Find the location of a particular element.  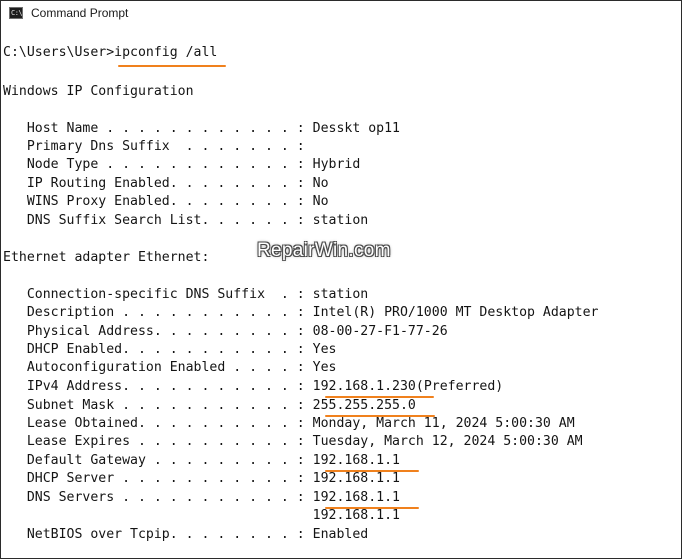

adapter-row: Autoconfiguration Enabled . . . . : Yes is located at coordinates (170, 368).